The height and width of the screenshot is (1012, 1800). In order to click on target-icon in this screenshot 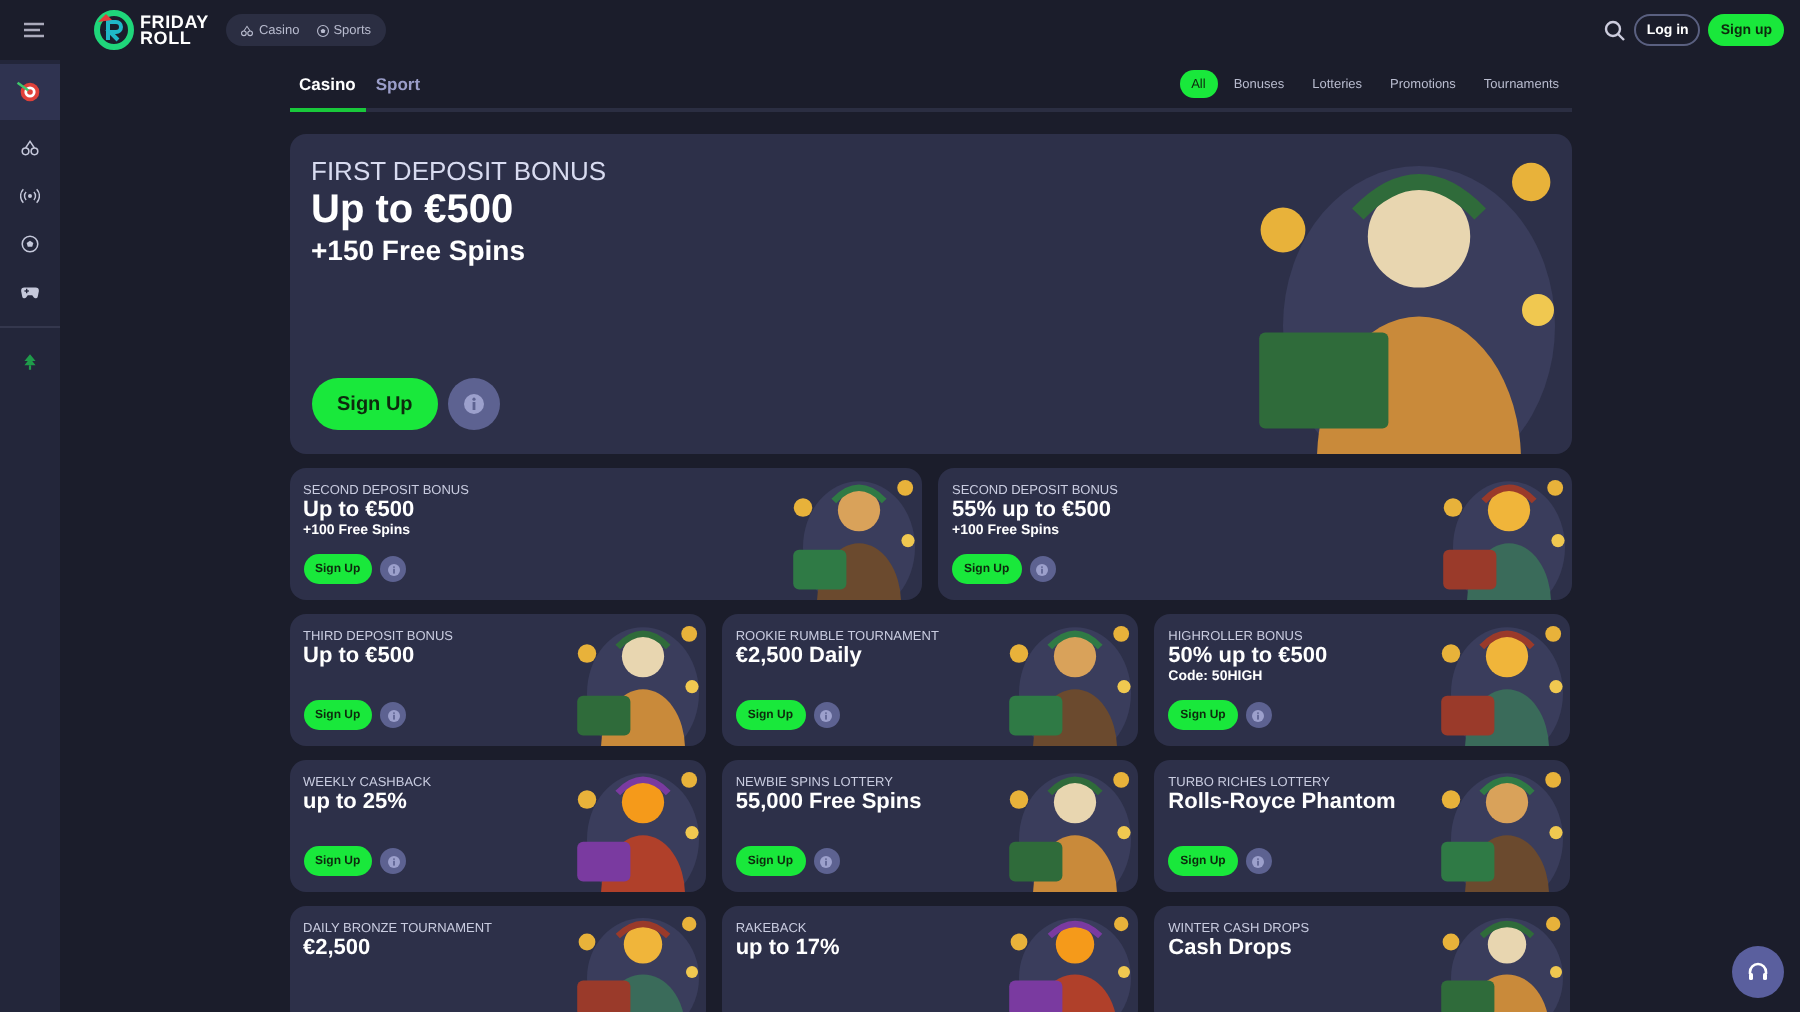, I will do `click(30, 92)`.